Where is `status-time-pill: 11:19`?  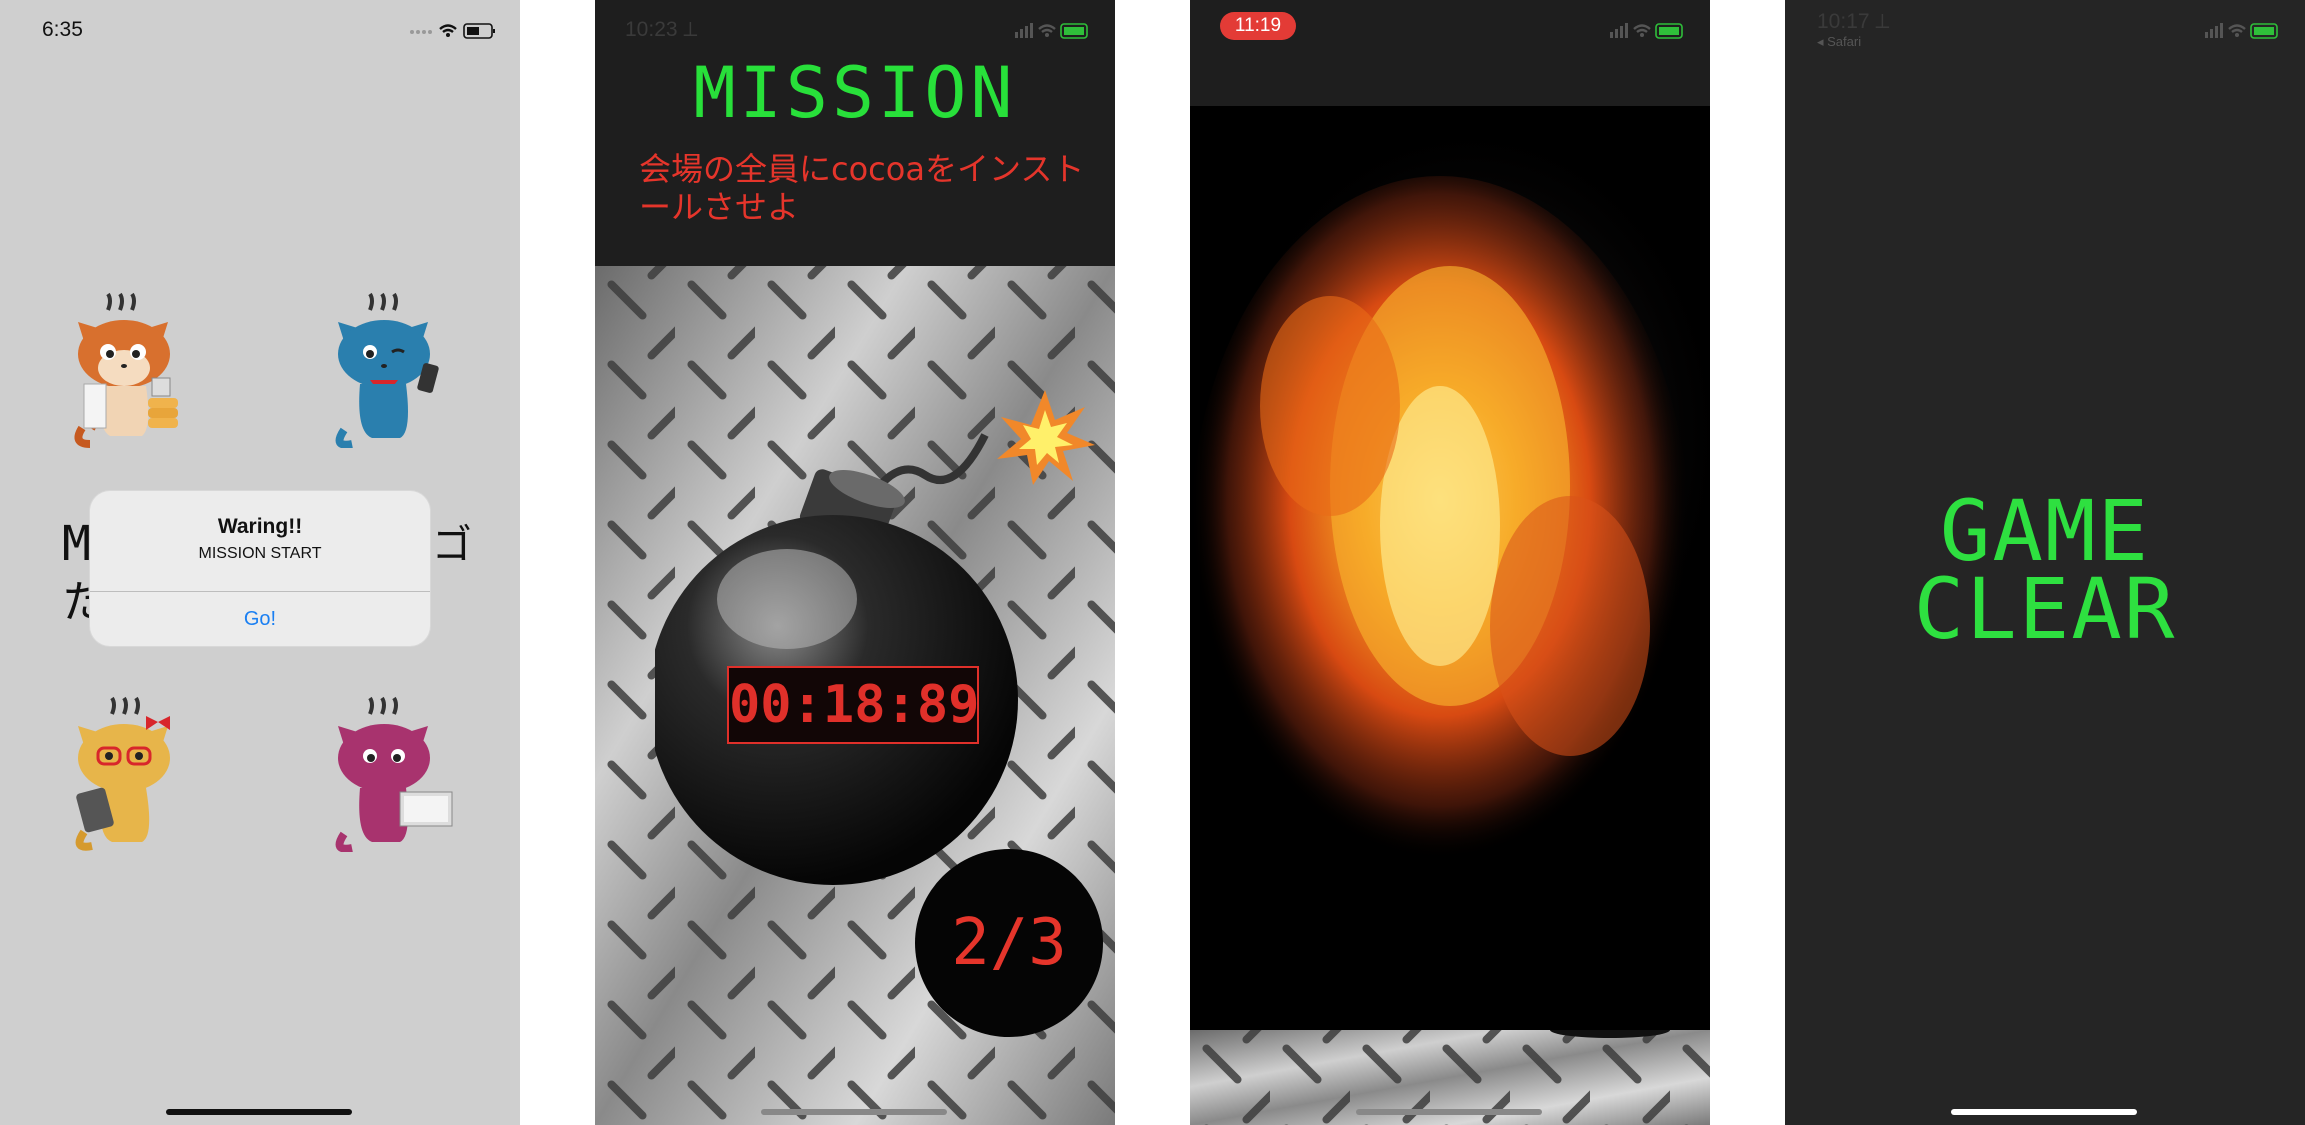
status-time-pill: 11:19 is located at coordinates (1258, 26).